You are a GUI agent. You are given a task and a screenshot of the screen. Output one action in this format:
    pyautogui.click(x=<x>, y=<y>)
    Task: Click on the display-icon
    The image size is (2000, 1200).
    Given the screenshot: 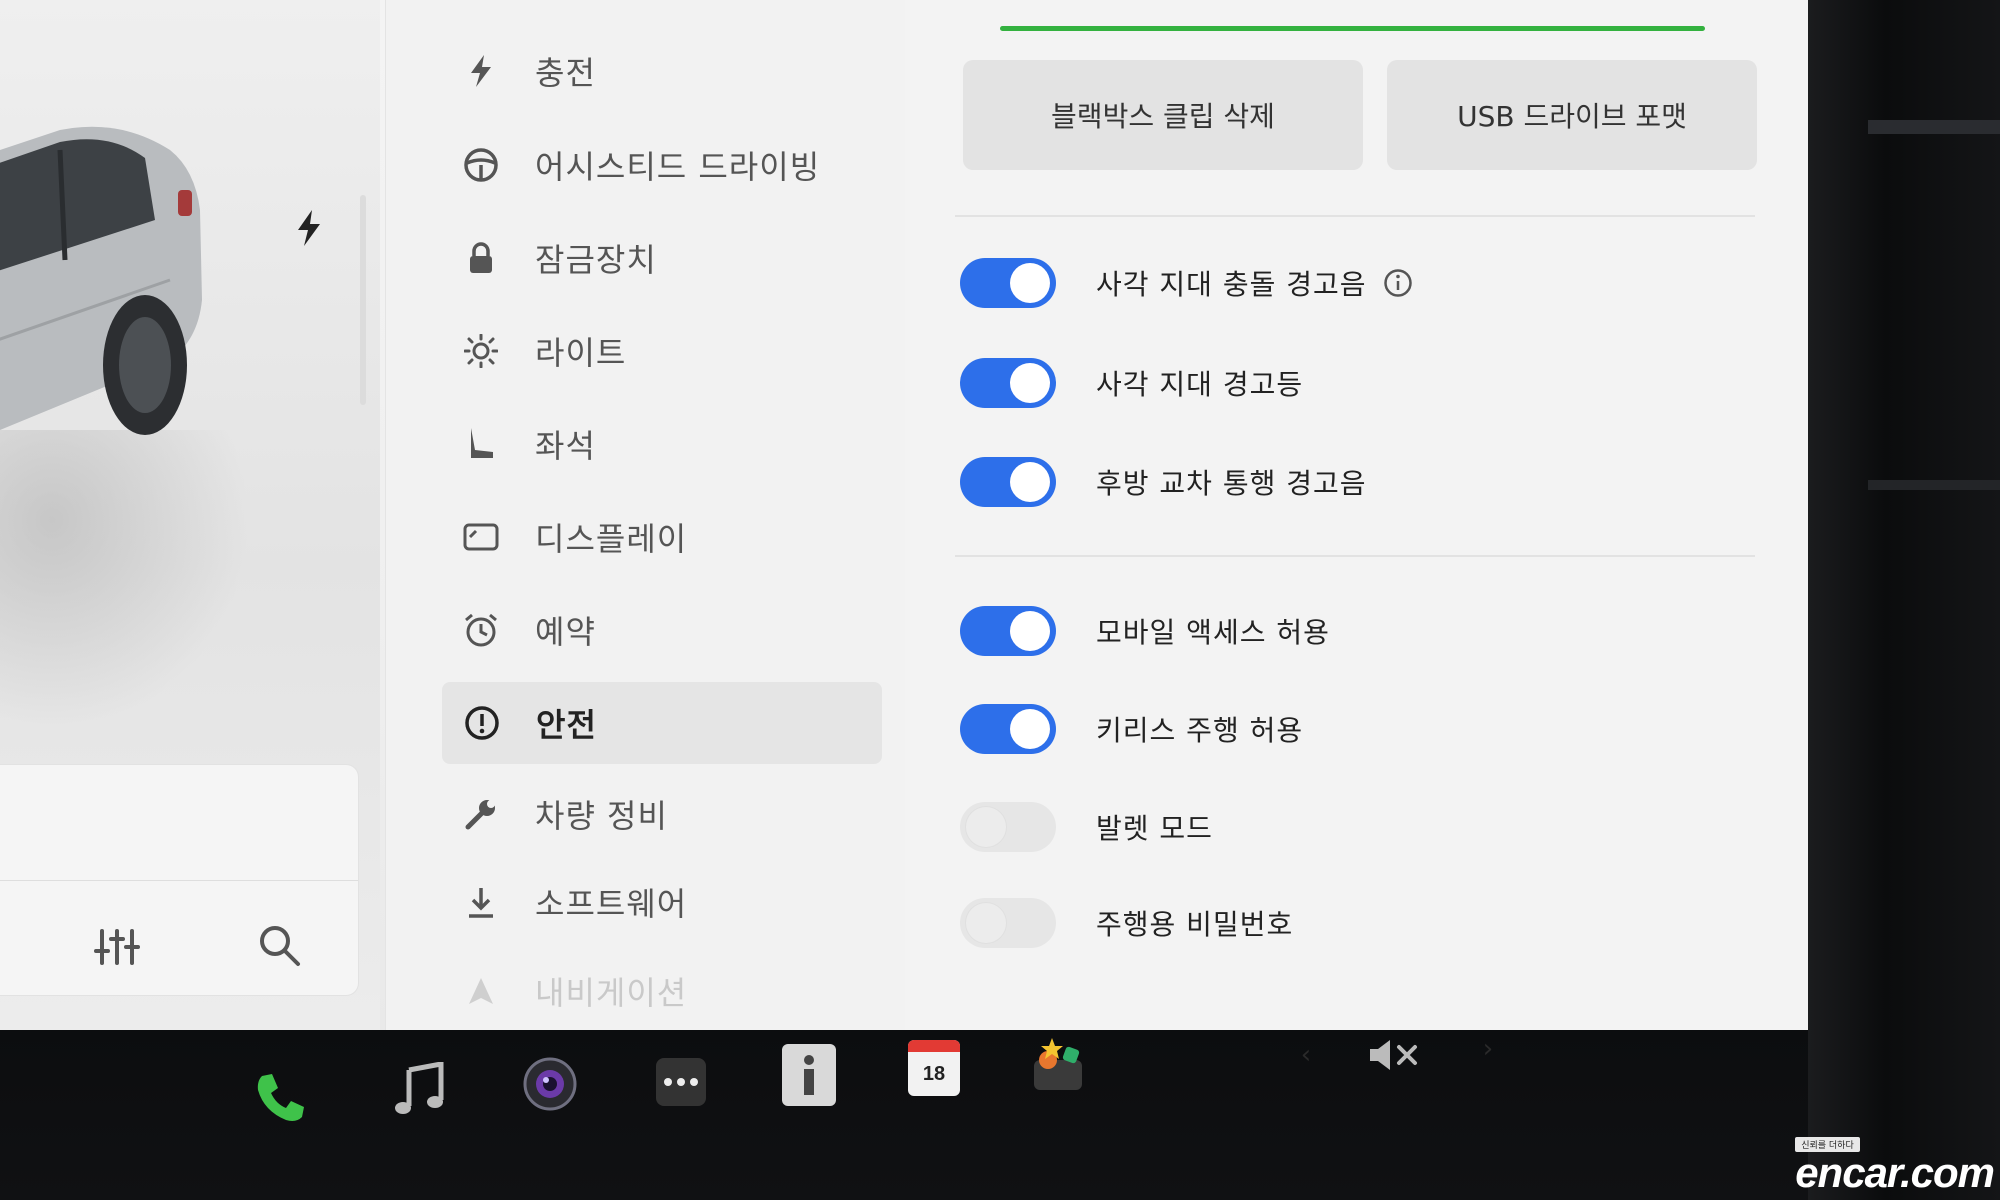 What is the action you would take?
    pyautogui.click(x=481, y=537)
    